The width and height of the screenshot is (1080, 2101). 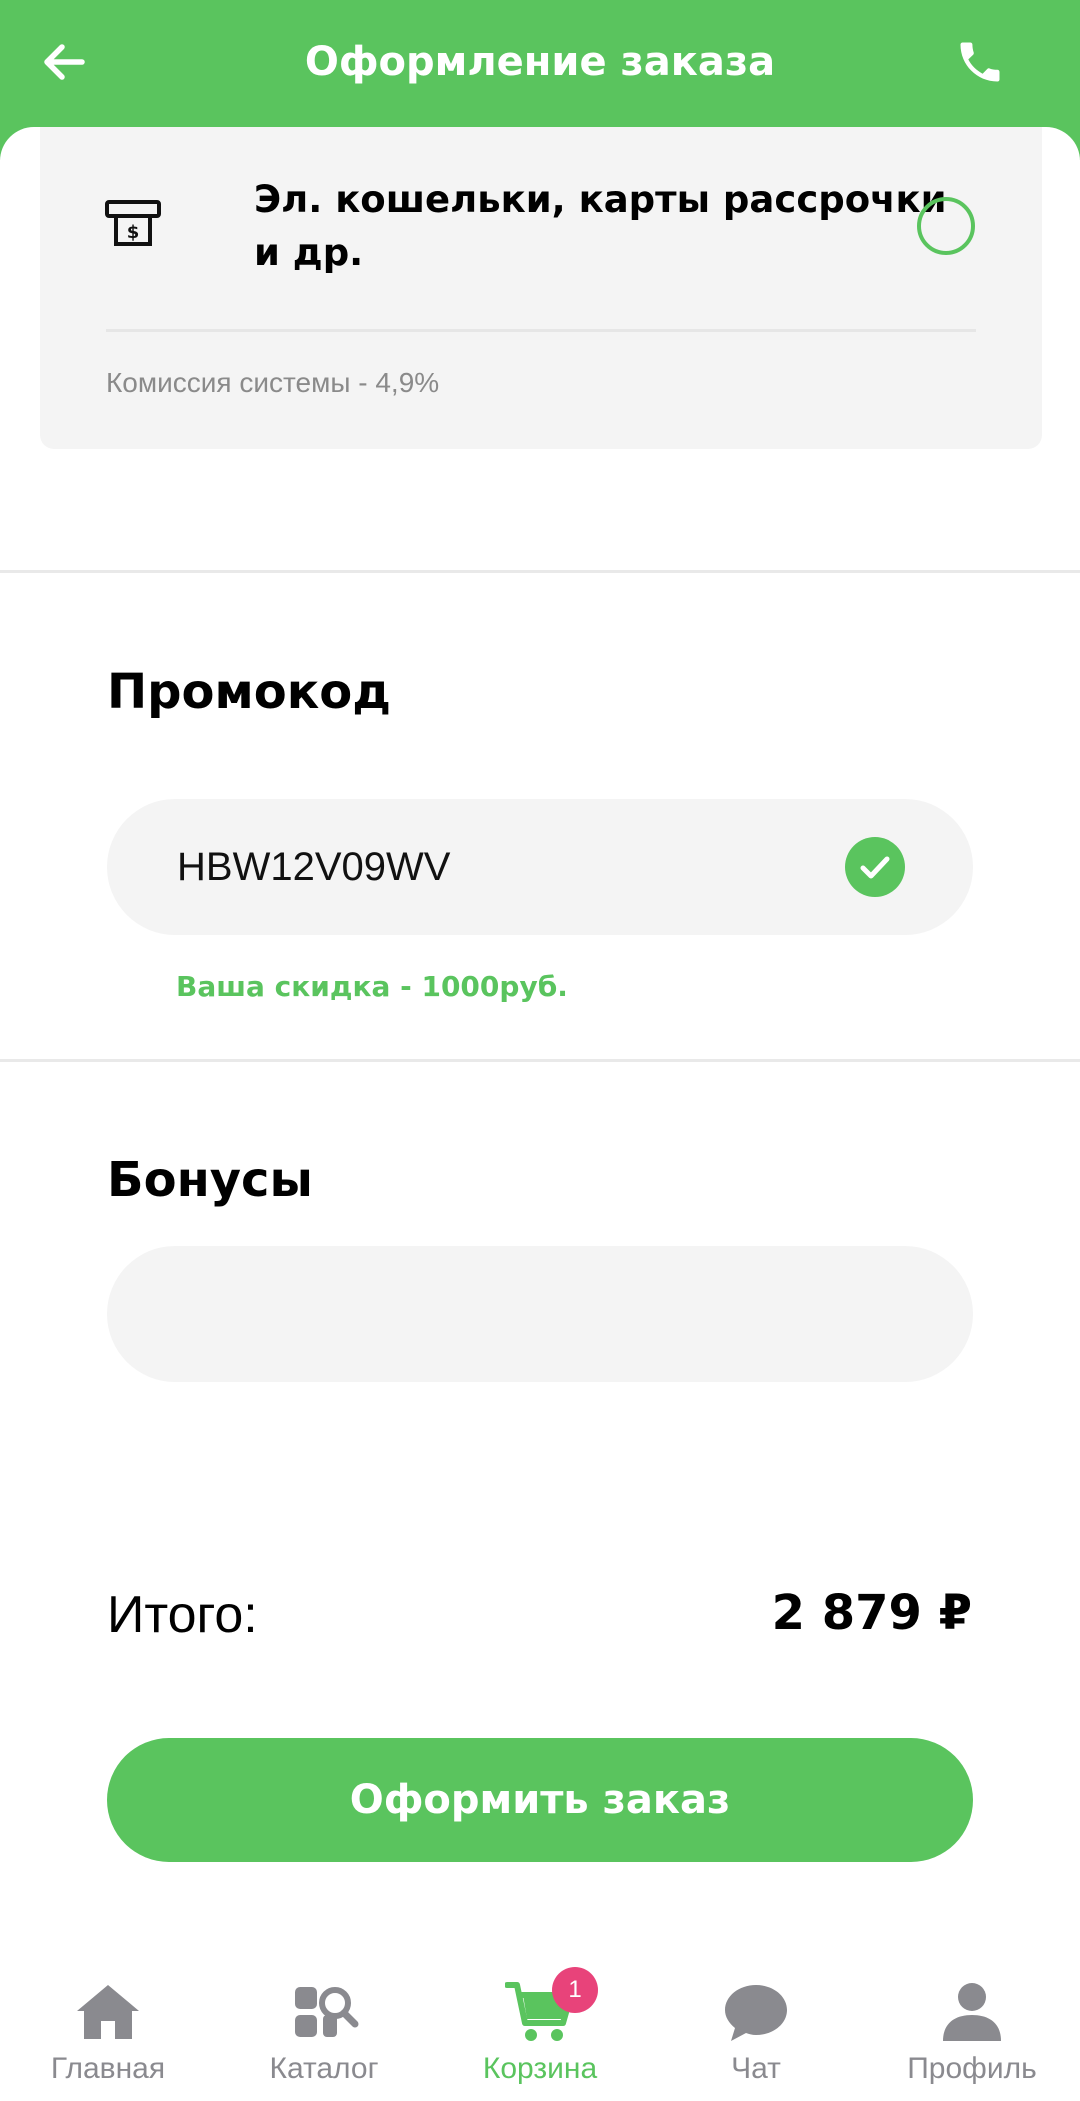 What do you see at coordinates (324, 2068) in the screenshot?
I see `tab-catalog-label: Каталог` at bounding box center [324, 2068].